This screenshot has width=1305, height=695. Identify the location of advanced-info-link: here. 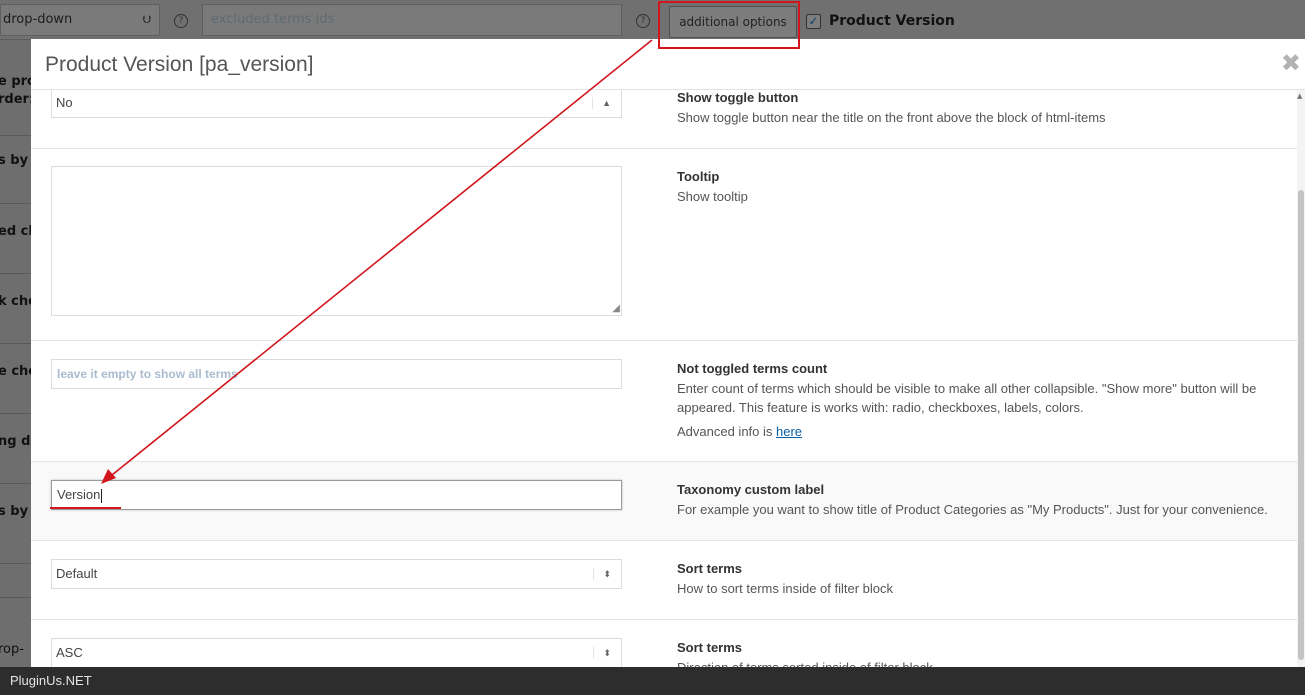
(789, 431).